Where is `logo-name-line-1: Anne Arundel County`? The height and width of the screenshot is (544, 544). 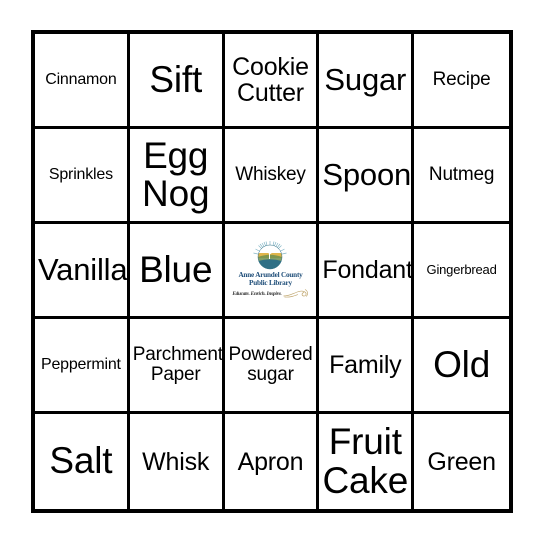 logo-name-line-1: Anne Arundel County is located at coordinates (270, 274).